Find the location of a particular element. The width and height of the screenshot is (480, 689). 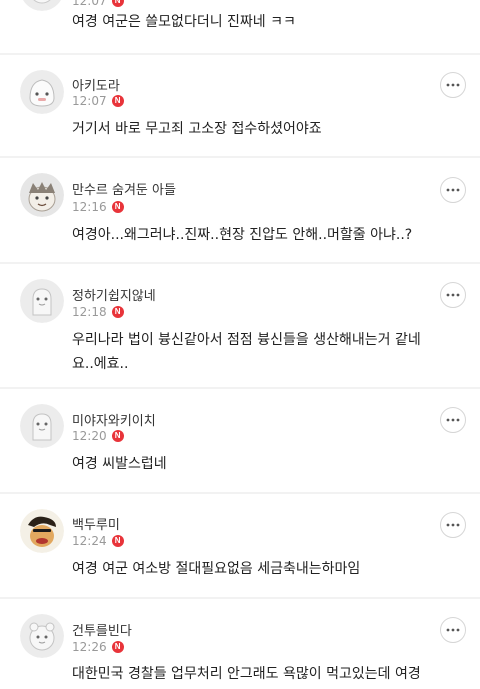

comment-time: 12:18 is located at coordinates (89, 312).